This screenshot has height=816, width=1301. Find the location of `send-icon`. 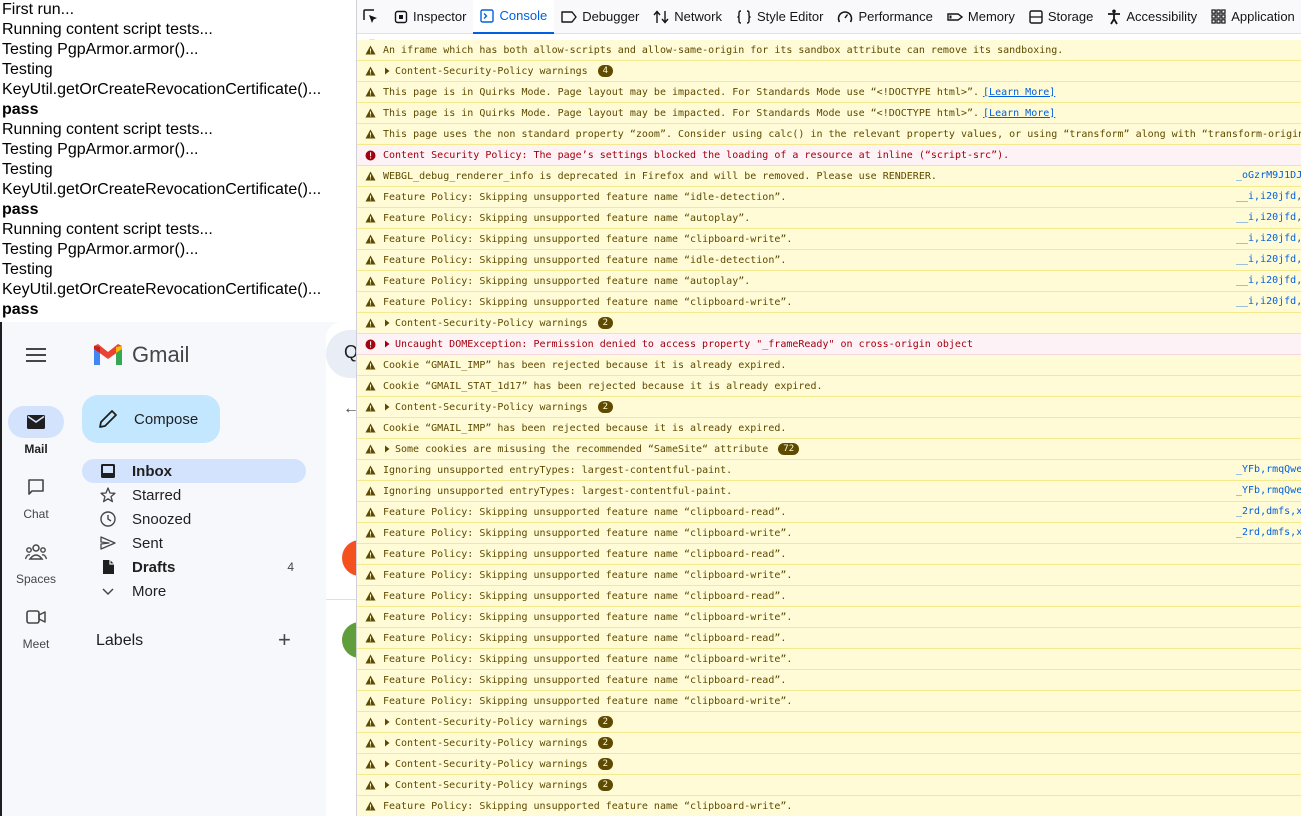

send-icon is located at coordinates (108, 543).